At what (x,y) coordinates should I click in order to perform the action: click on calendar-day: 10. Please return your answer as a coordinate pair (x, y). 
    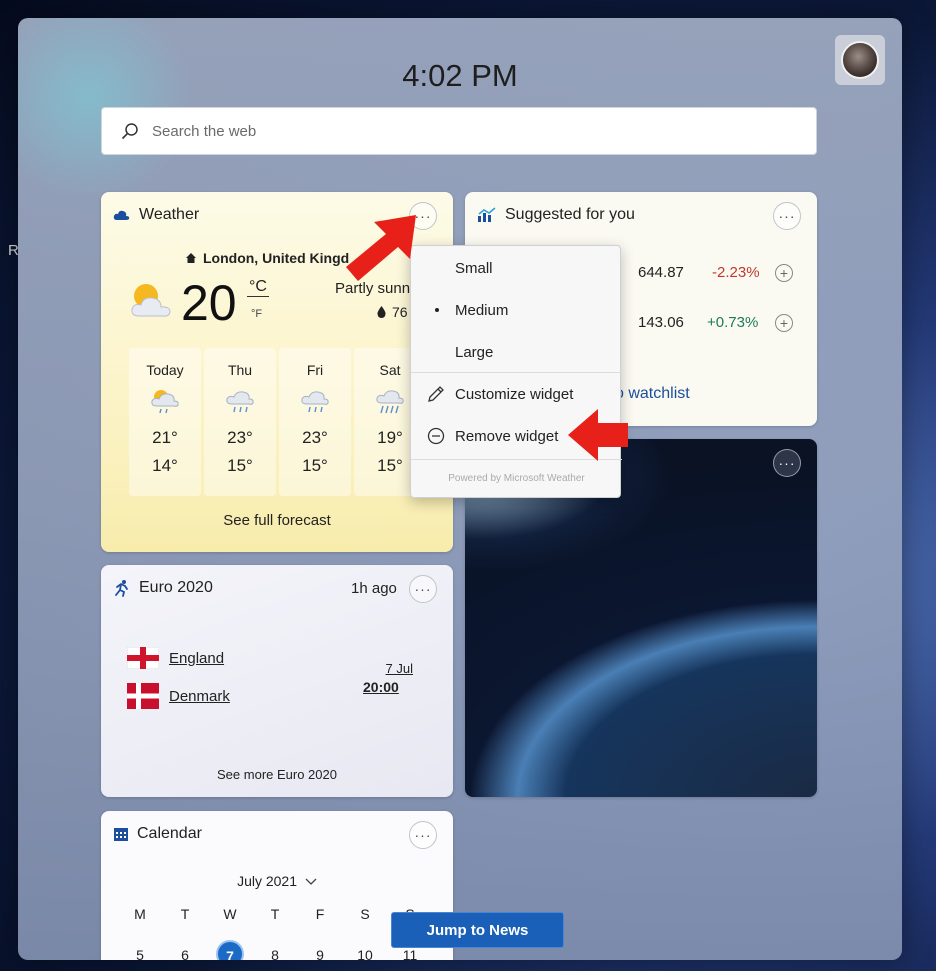
    Looking at the image, I should click on (365, 953).